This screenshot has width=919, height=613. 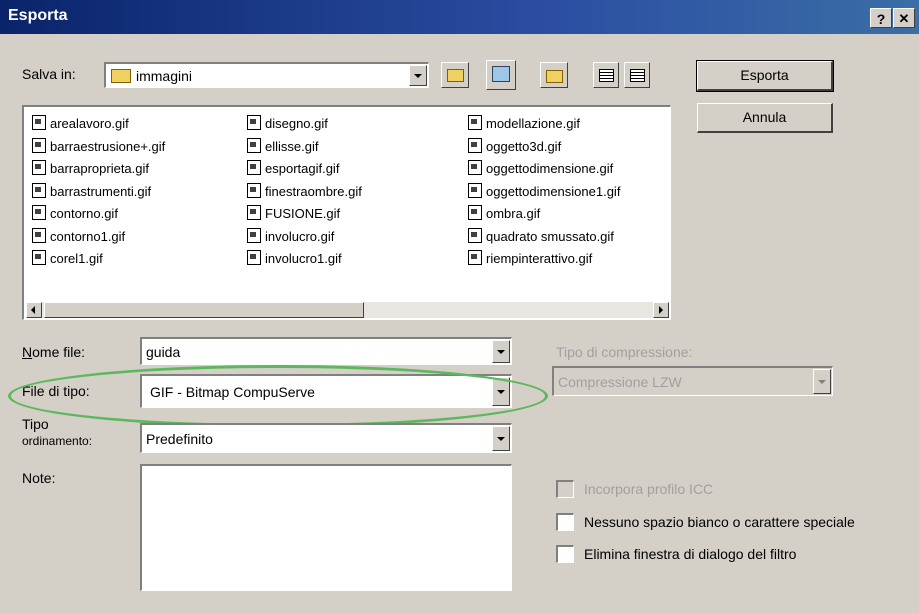 What do you see at coordinates (624, 352) in the screenshot?
I see `compression-label: Tipo di compressione:` at bounding box center [624, 352].